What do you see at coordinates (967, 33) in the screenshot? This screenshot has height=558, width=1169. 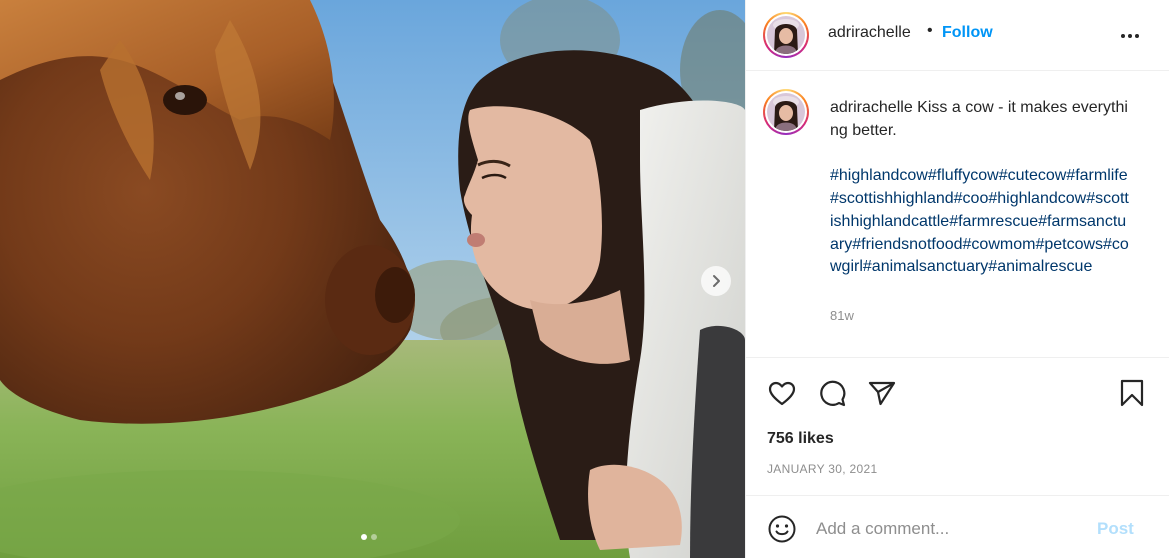 I see `follow-button: Follow` at bounding box center [967, 33].